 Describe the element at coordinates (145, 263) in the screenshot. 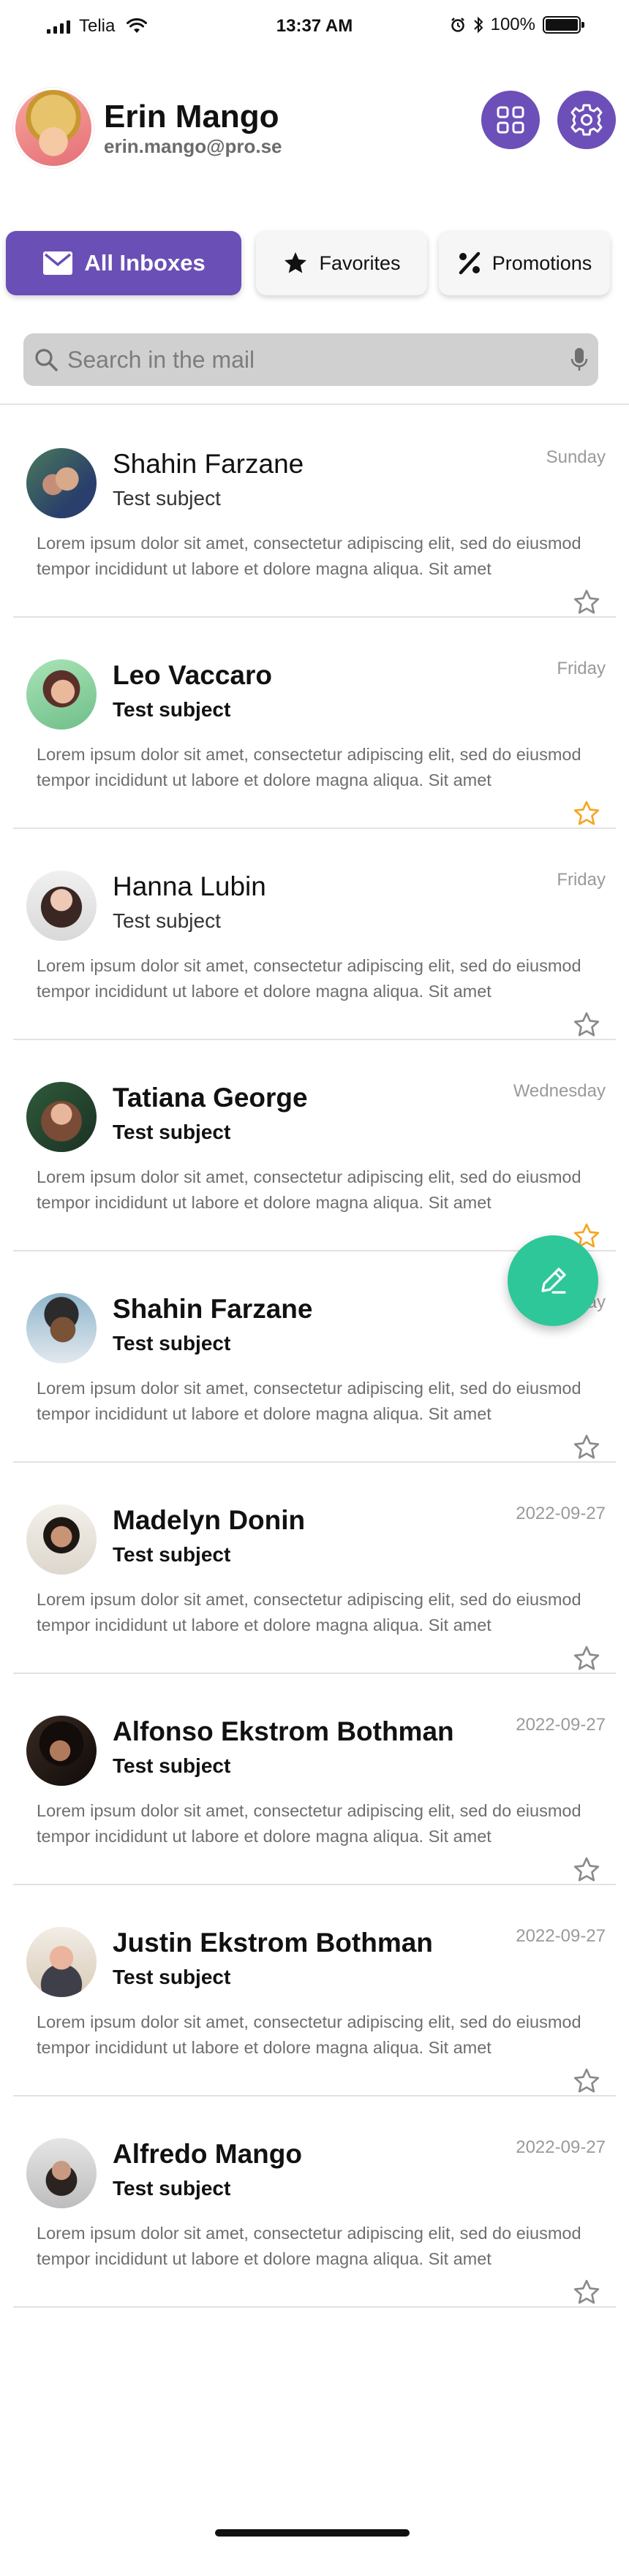

I see `tab-label: All Inboxes` at that location.